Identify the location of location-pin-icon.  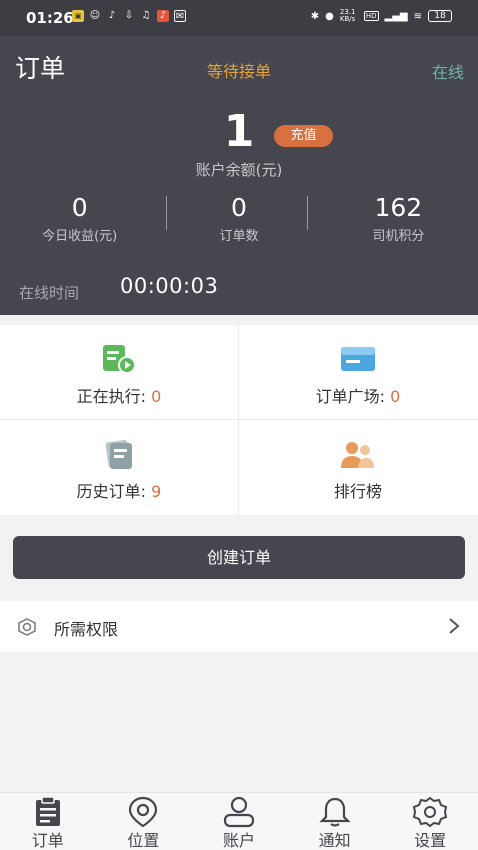
(143, 812).